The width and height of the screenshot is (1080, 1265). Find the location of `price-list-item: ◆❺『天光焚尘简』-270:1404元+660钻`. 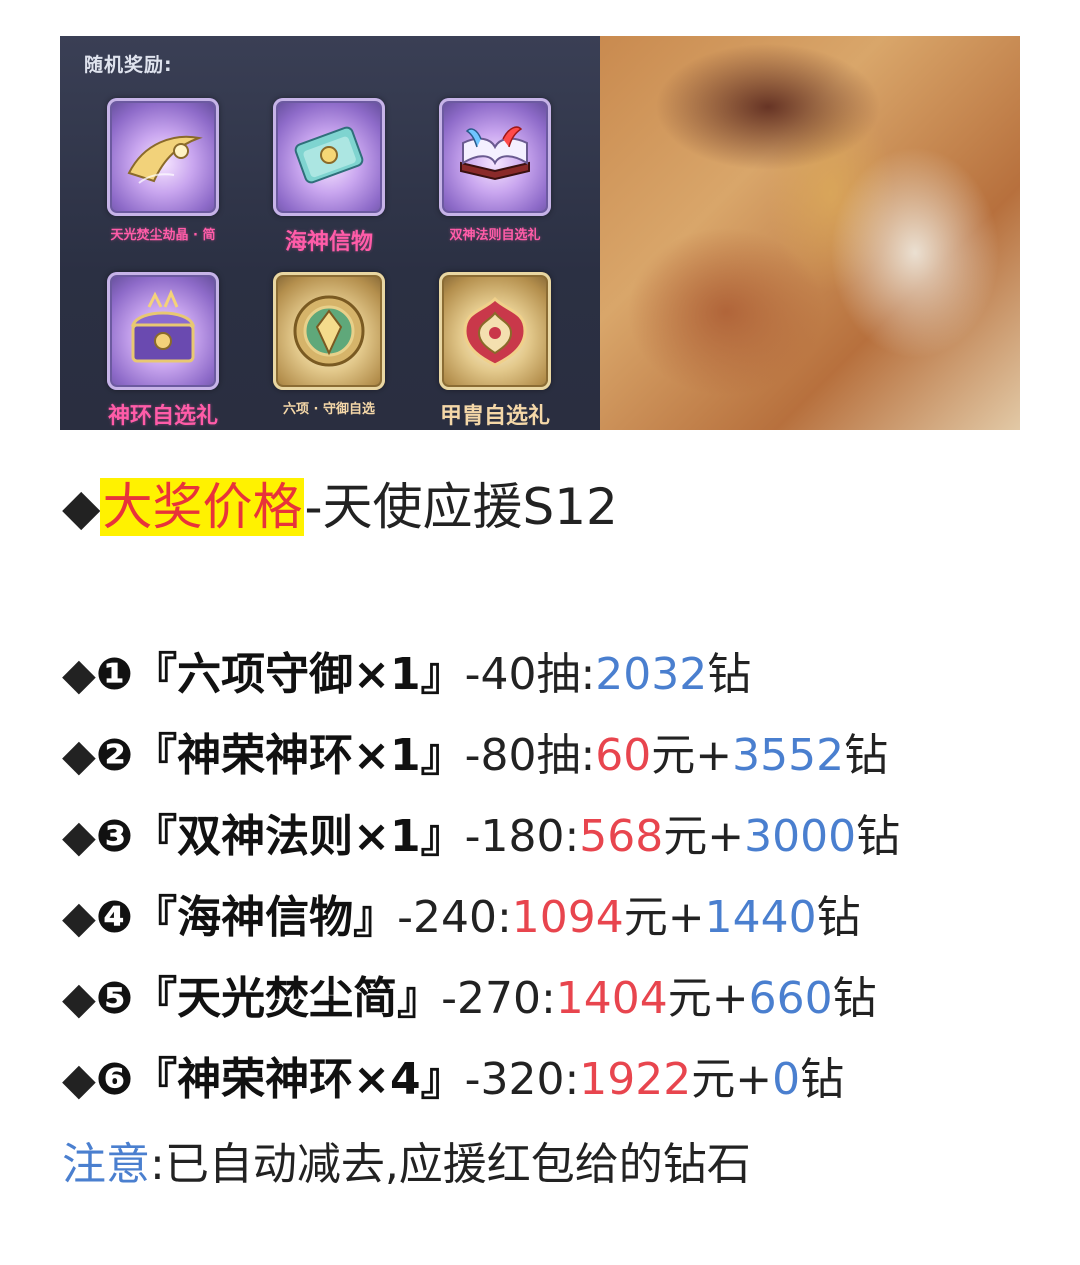

price-list-item: ◆❺『天光焚尘简』-270:1404元+660钻 is located at coordinates (469, 998).